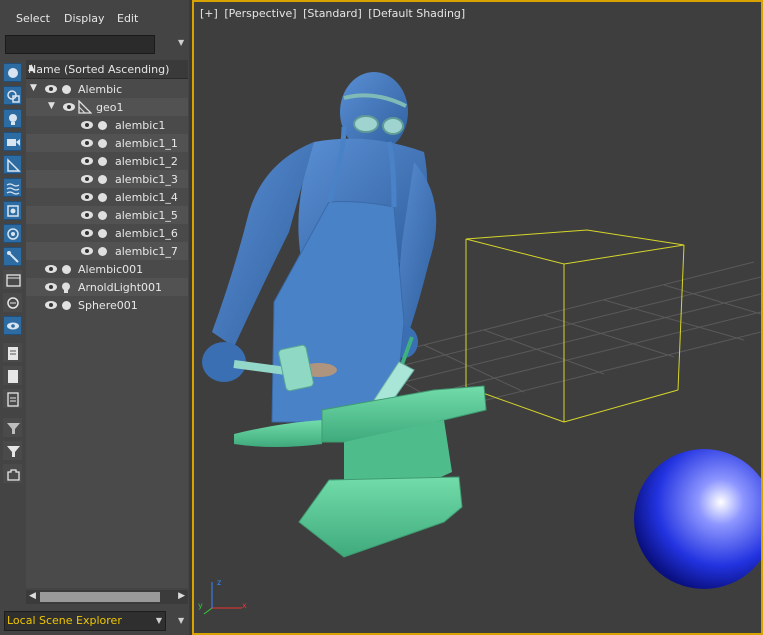 The height and width of the screenshot is (635, 763). I want to click on camera-filter-icon, so click(12, 141).